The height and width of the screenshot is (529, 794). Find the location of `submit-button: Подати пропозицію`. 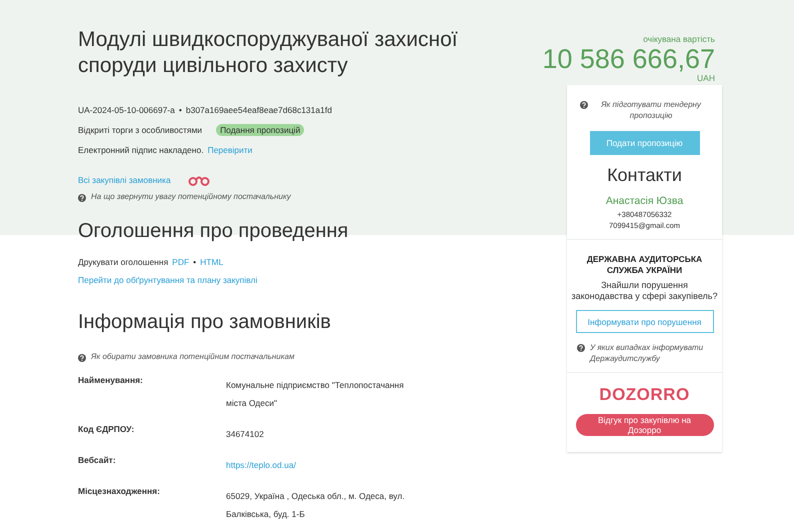

submit-button: Подати пропозицію is located at coordinates (645, 143).